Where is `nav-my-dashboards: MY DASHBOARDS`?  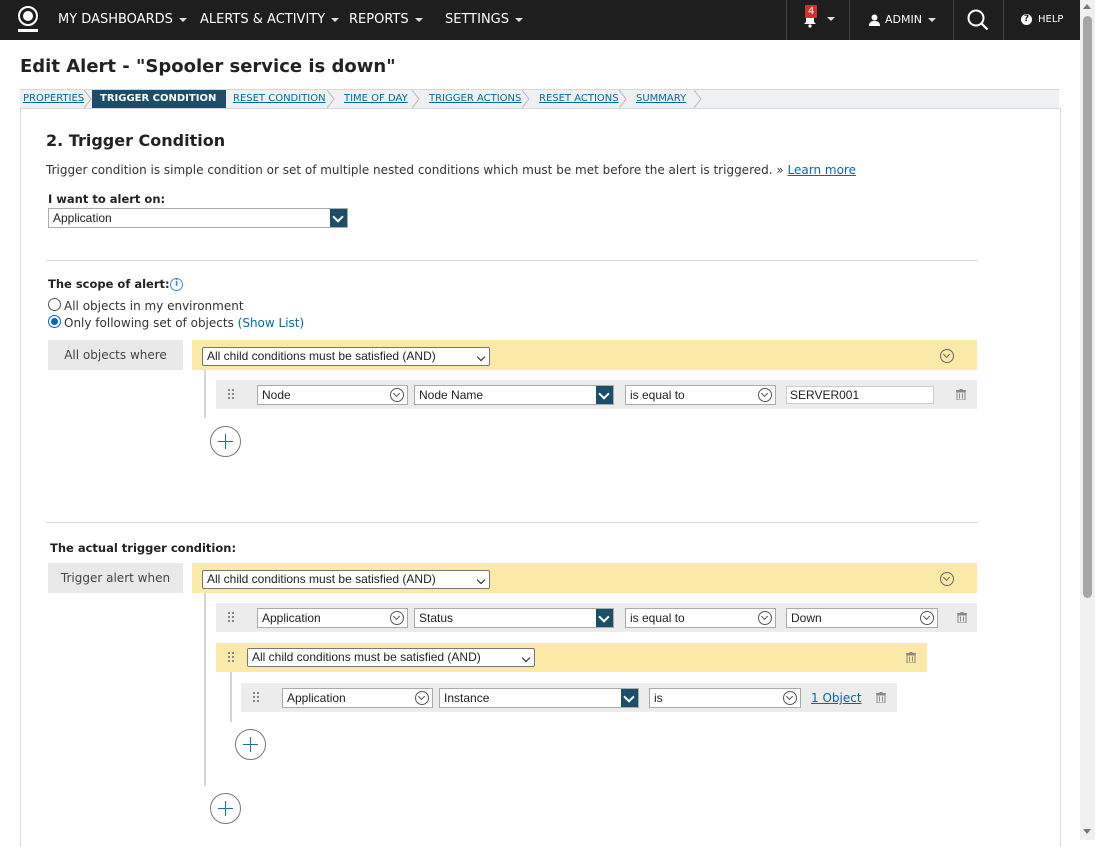 nav-my-dashboards: MY DASHBOARDS is located at coordinates (122, 20).